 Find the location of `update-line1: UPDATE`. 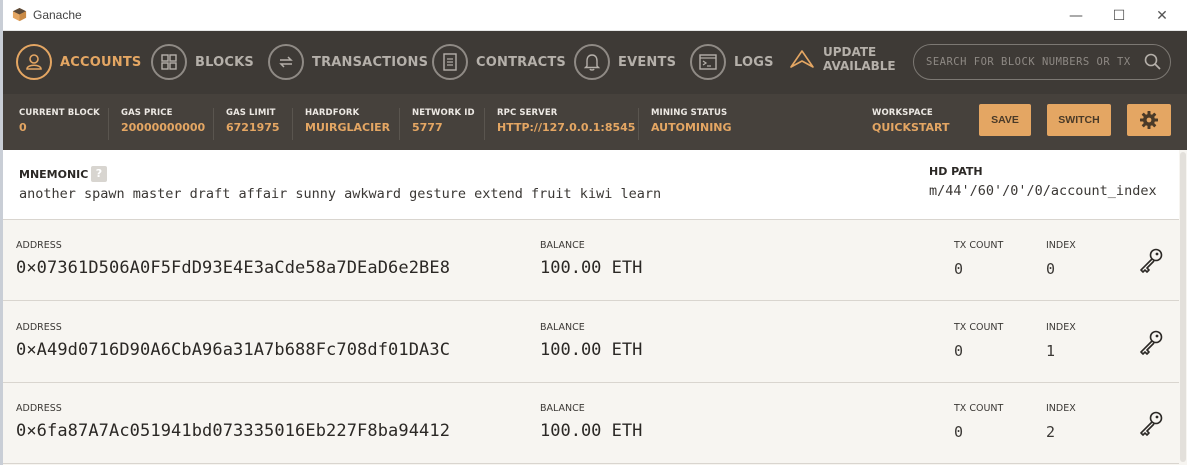

update-line1: UPDATE is located at coordinates (850, 52).